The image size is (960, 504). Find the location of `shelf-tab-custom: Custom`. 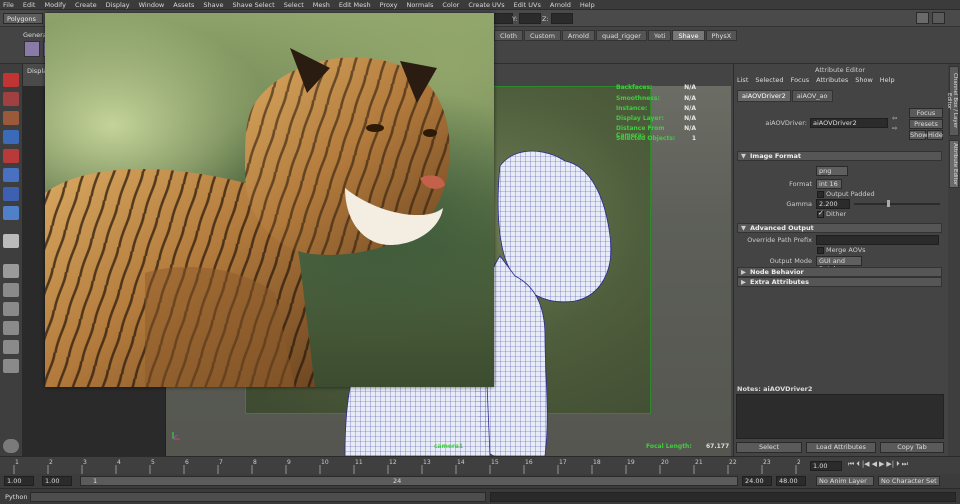

shelf-tab-custom: Custom is located at coordinates (542, 35).